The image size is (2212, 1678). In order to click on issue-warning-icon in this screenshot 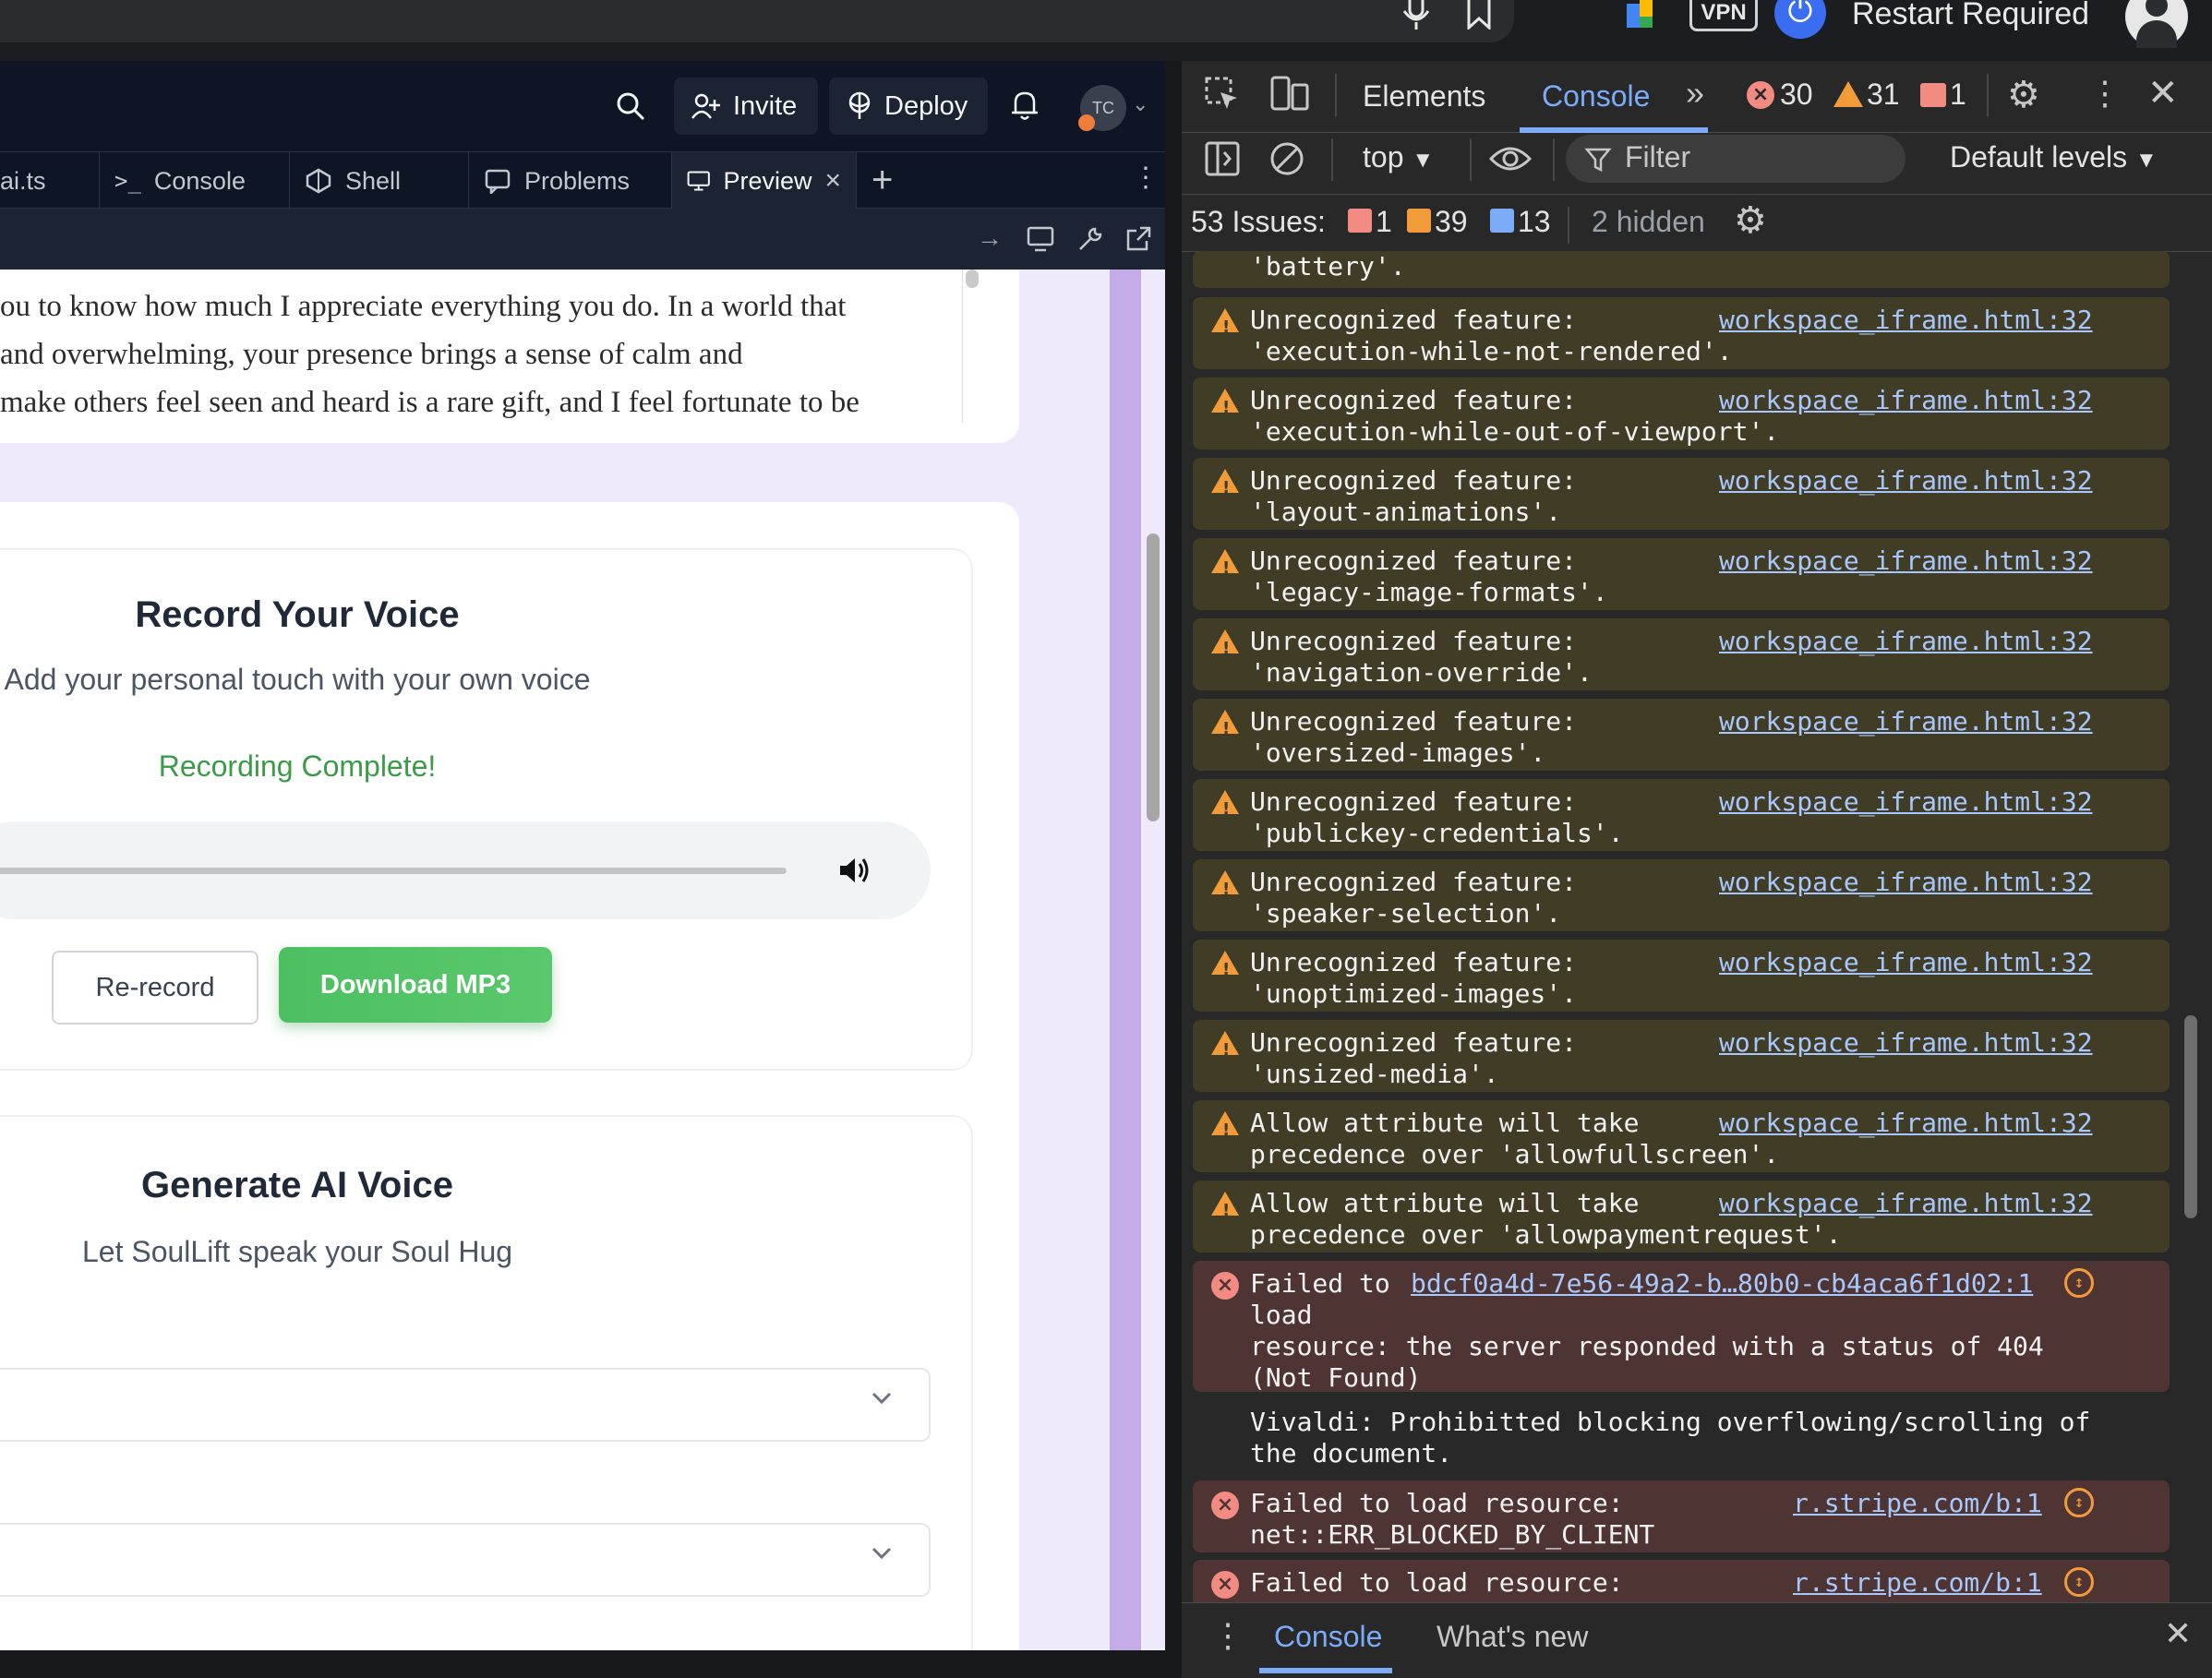, I will do `click(1419, 221)`.